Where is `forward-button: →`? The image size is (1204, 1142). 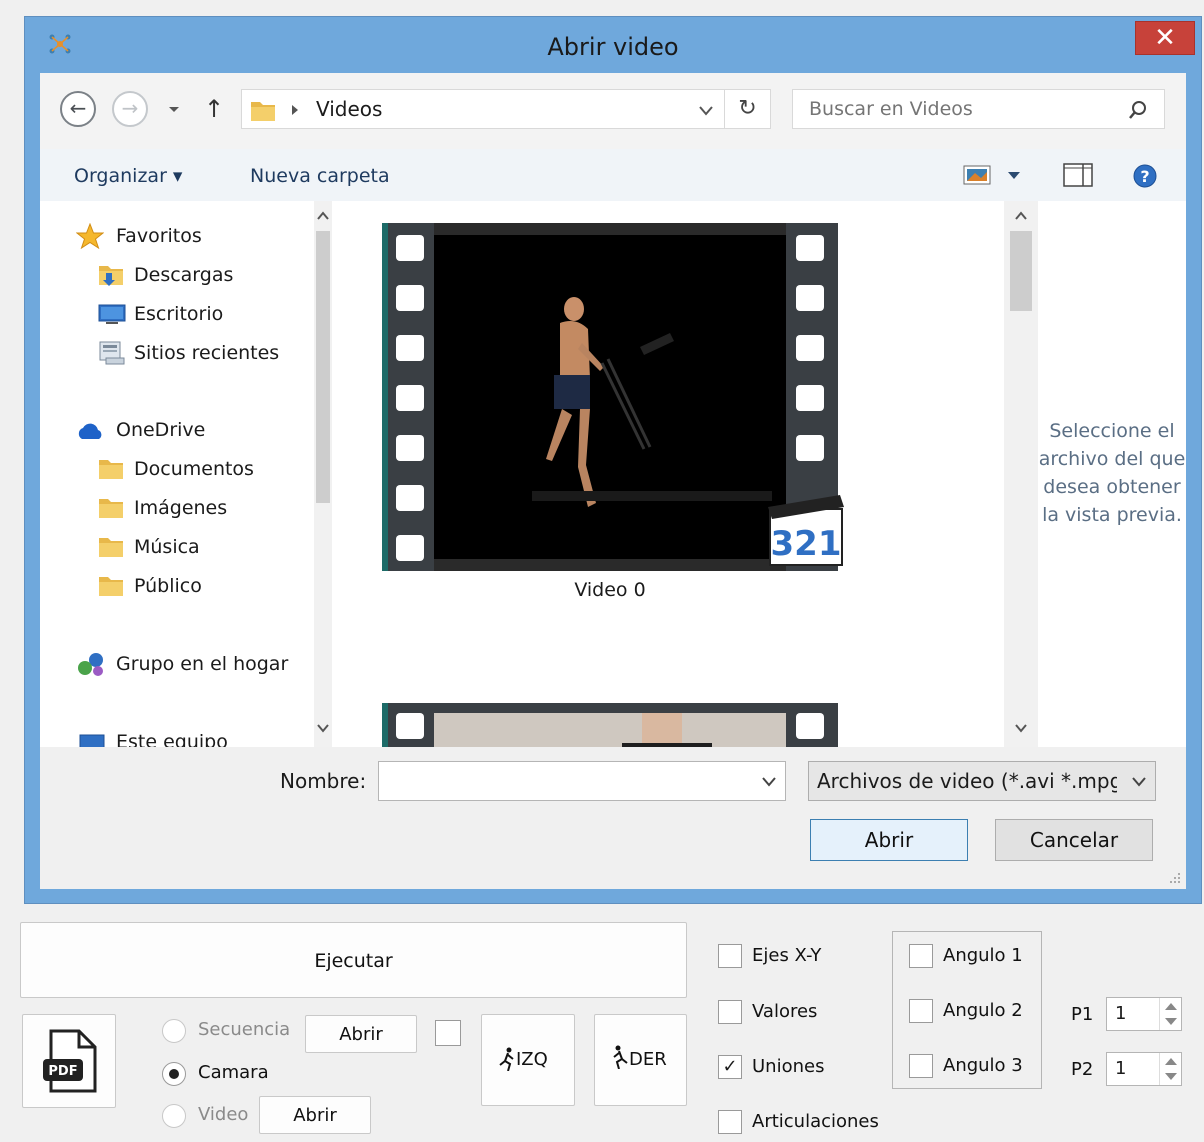 forward-button: → is located at coordinates (130, 109).